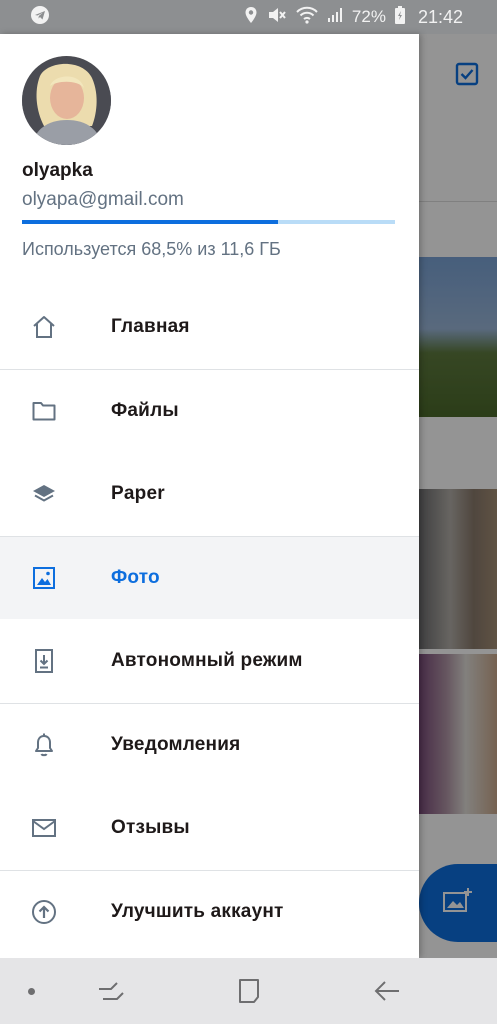 The width and height of the screenshot is (497, 1024). What do you see at coordinates (335, 17) in the screenshot?
I see `signal-icon` at bounding box center [335, 17].